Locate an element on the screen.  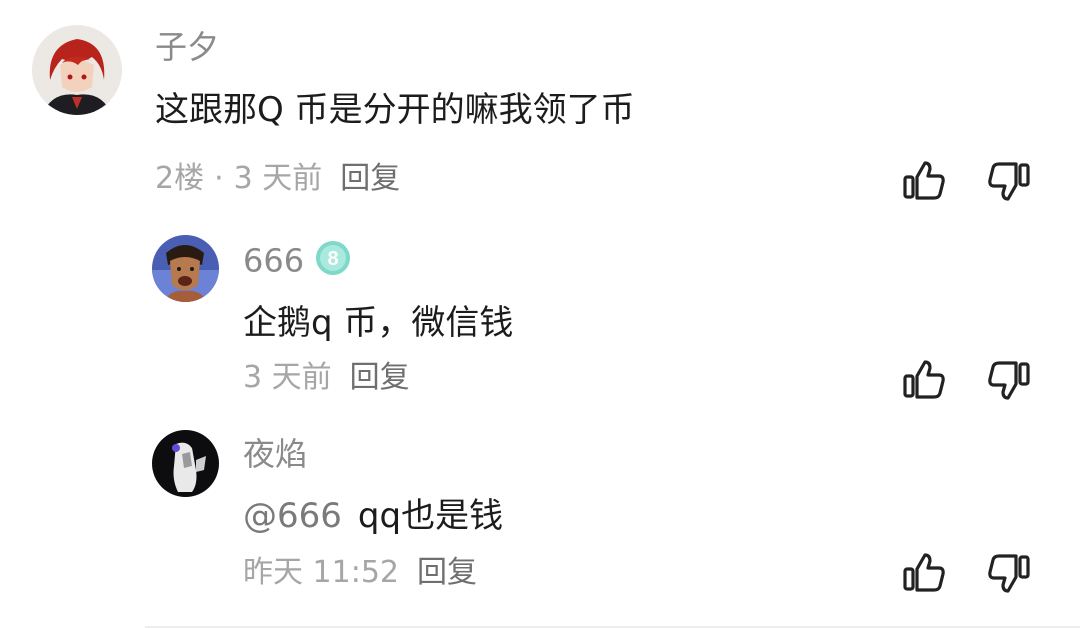
level-badge-icon: 8 is located at coordinates (333, 258).